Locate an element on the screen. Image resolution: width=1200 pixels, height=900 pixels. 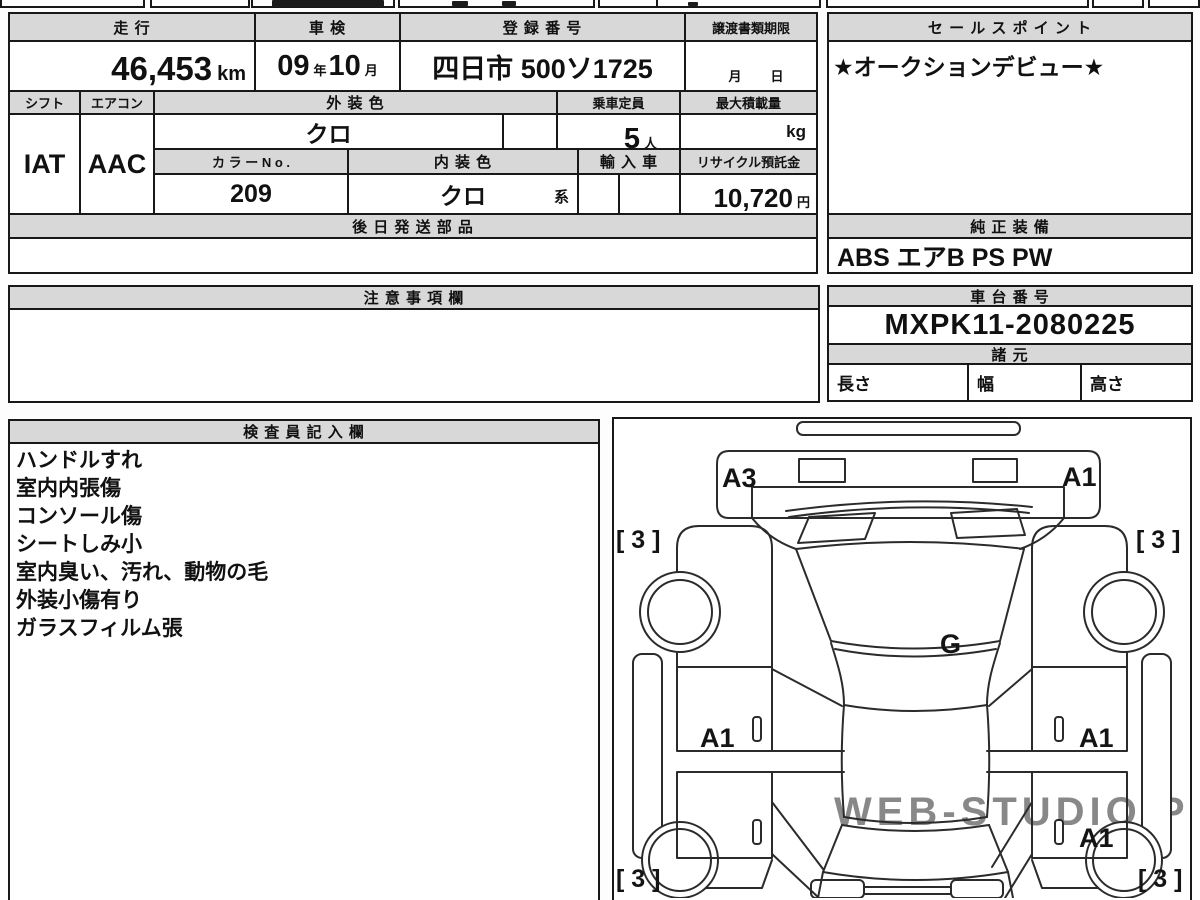
damage-mark-front-left: A3 is located at coordinates (739, 478).